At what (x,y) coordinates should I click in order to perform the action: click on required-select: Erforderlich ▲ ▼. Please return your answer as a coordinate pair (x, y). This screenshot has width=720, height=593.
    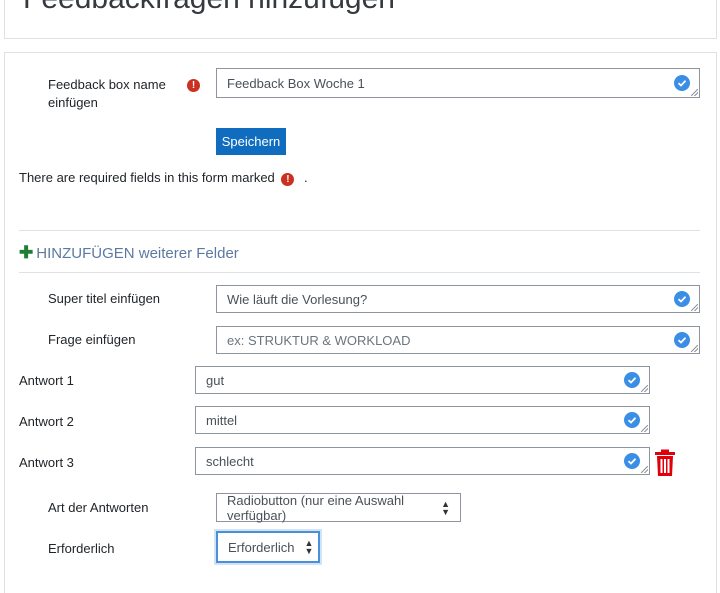
    Looking at the image, I should click on (268, 547).